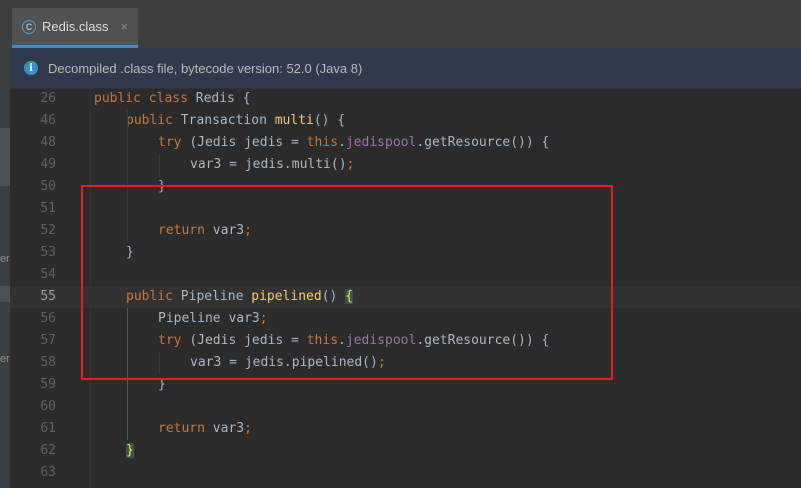  I want to click on code-text: var3 = jedis.multi();, so click(272, 165).